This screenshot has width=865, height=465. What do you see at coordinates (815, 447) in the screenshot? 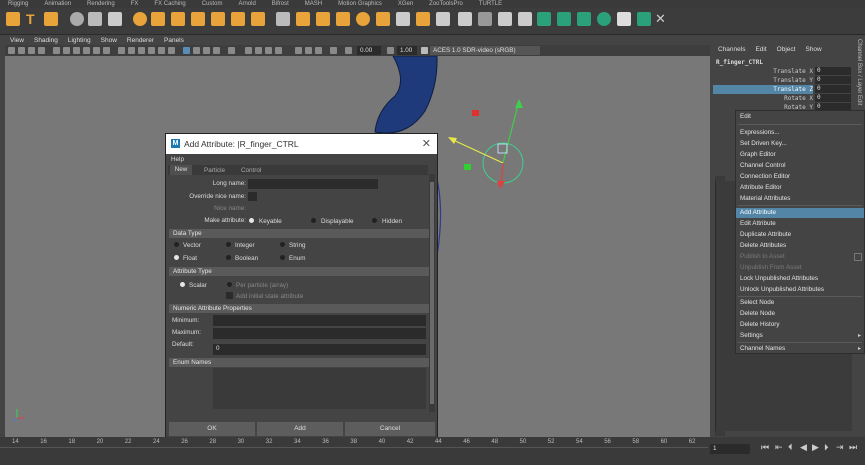
I see `play-forward-icon: ▶` at bounding box center [815, 447].